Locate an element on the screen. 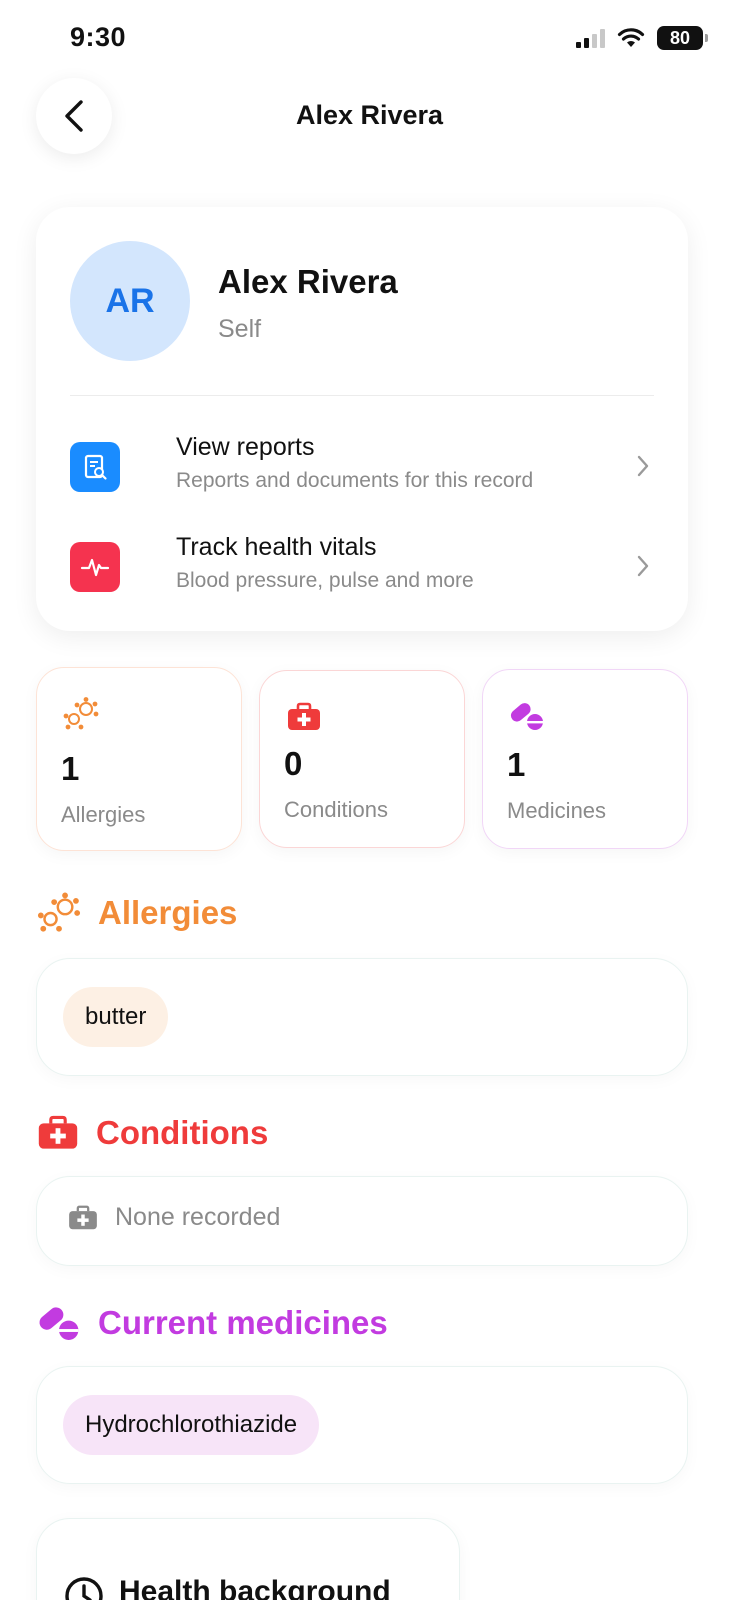 This screenshot has height=1600, width=739. conditions-section-header: Conditions is located at coordinates (152, 1133).